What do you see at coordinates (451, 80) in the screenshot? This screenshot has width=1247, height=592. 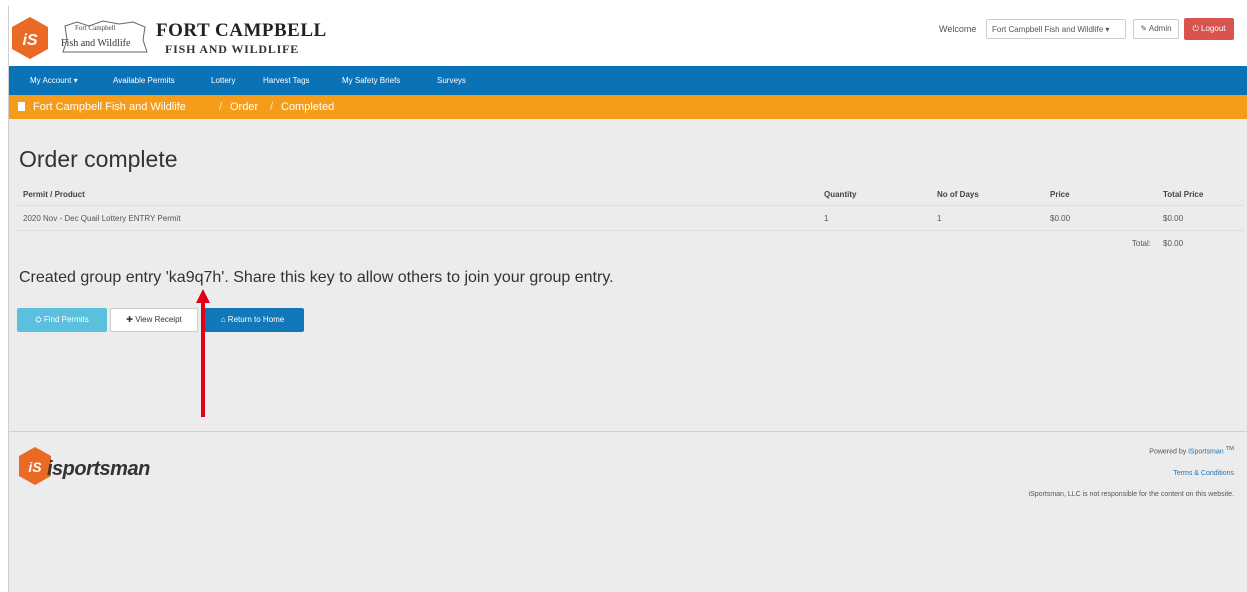 I see `nav-surveys: Surveys` at bounding box center [451, 80].